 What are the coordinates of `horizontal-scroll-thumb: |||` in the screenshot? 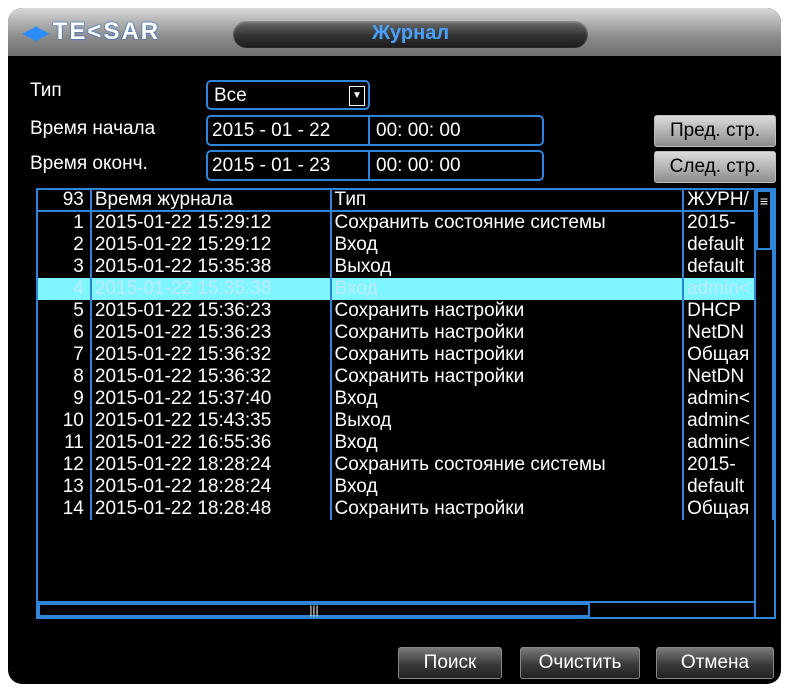 It's located at (314, 610).